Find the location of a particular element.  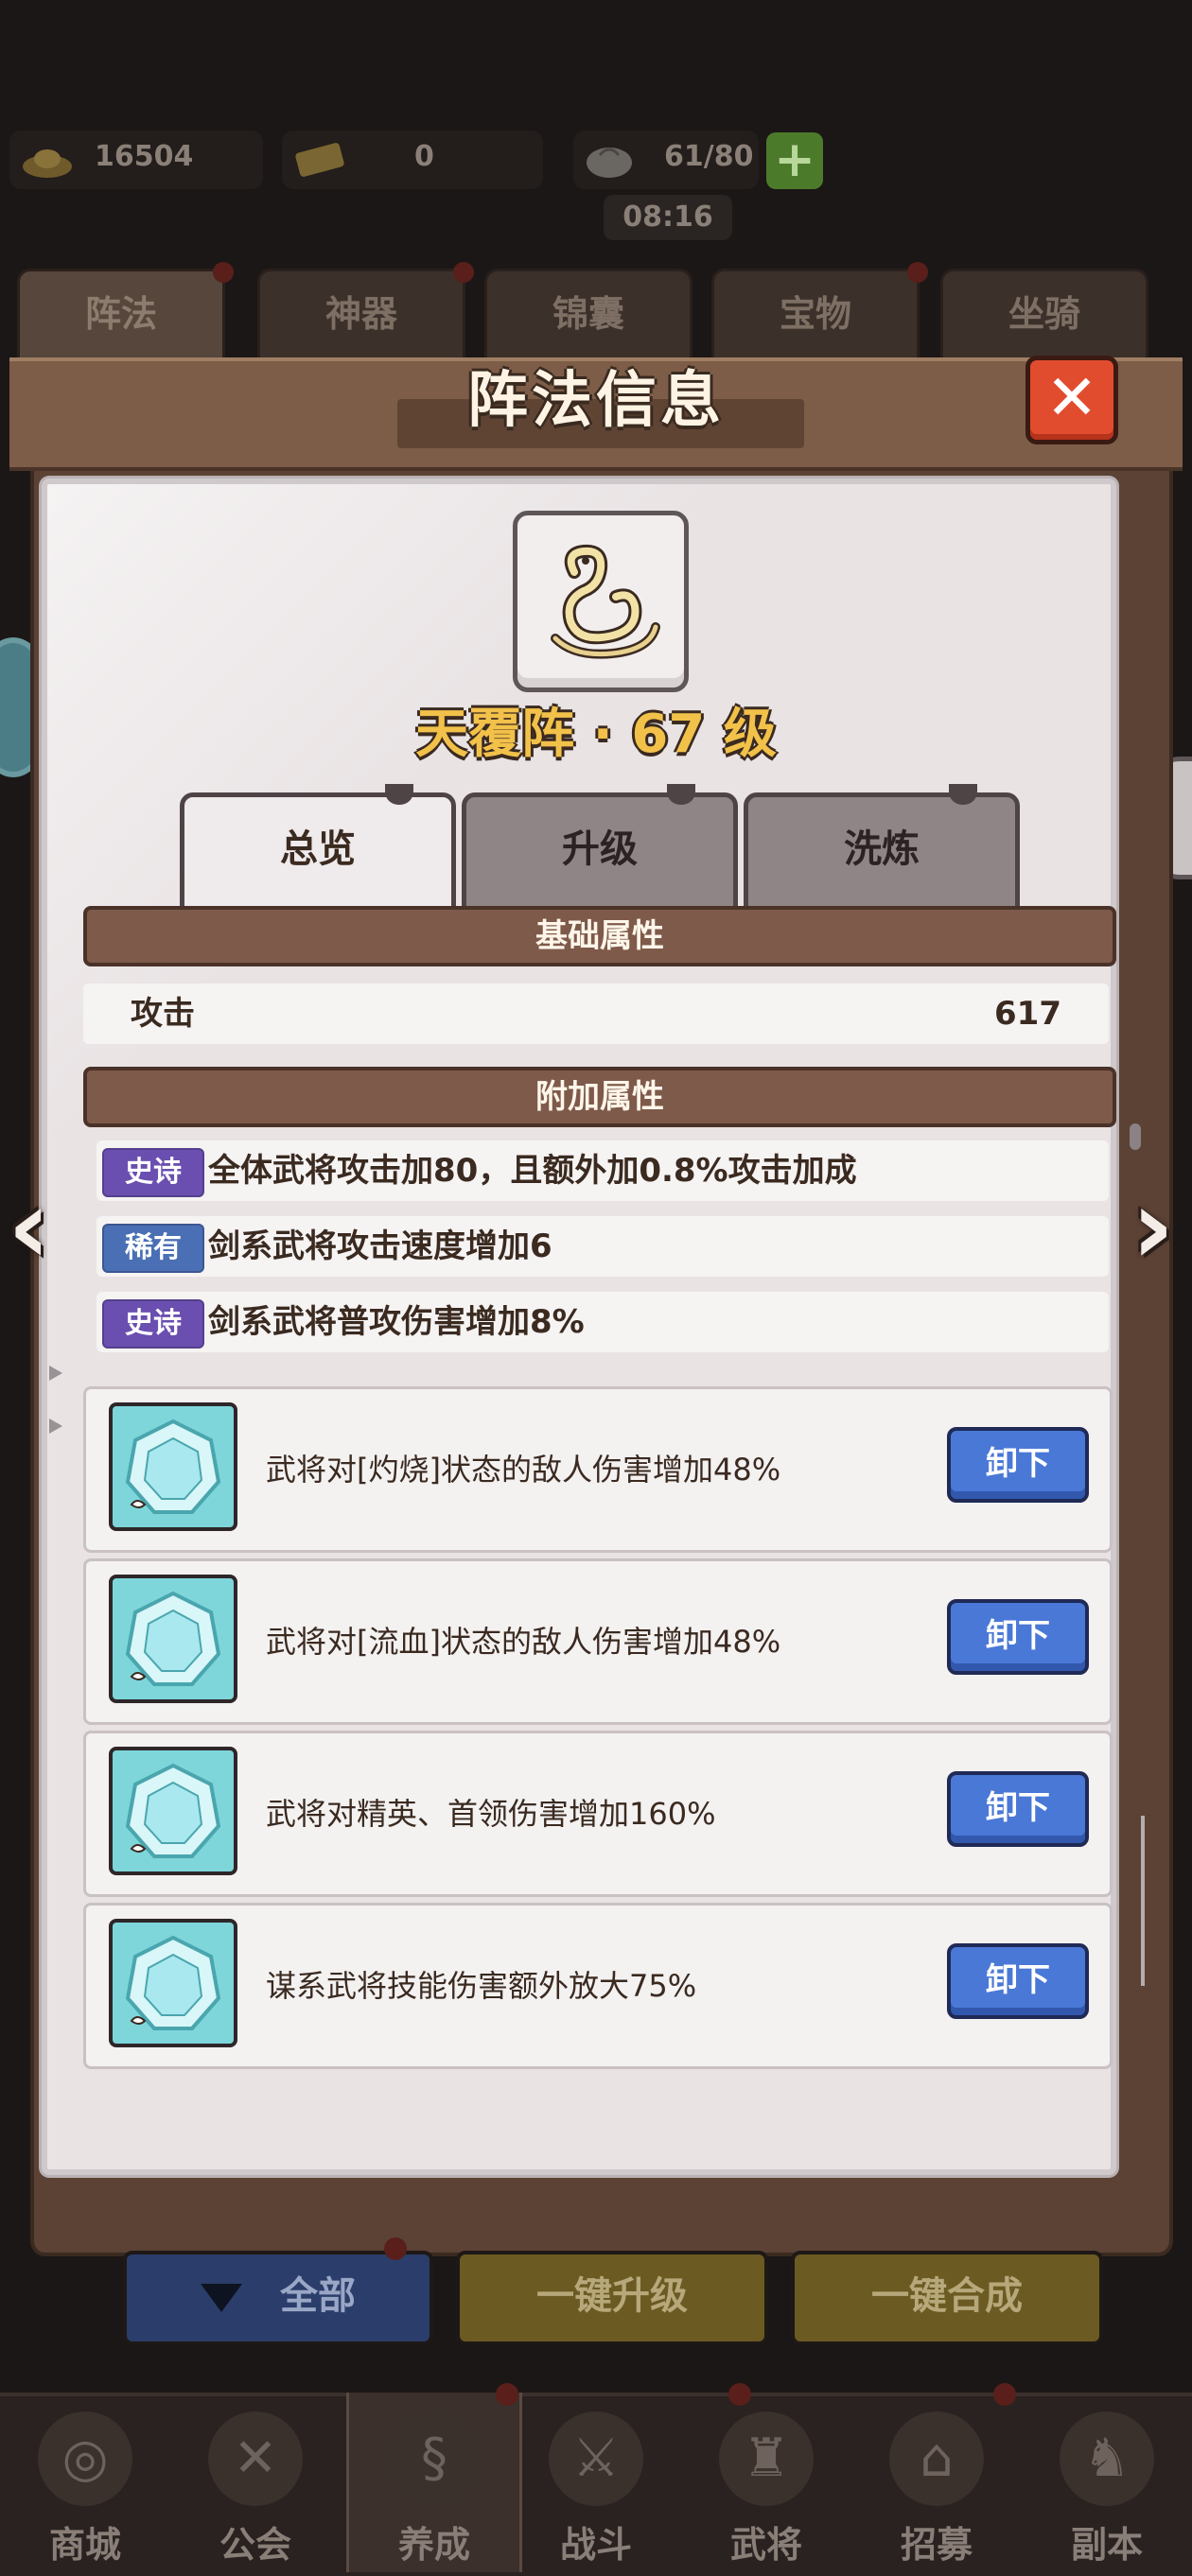

stamina-value: 61/80 is located at coordinates (709, 156).